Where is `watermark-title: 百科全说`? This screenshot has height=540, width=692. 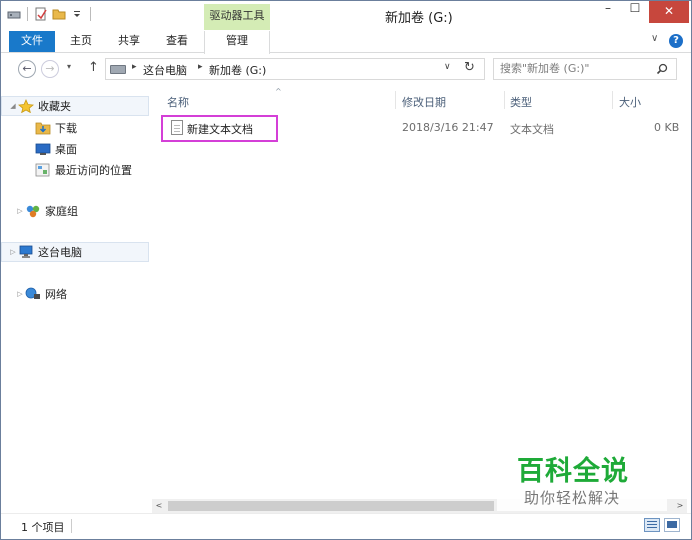 watermark-title: 百科全说 is located at coordinates (573, 471).